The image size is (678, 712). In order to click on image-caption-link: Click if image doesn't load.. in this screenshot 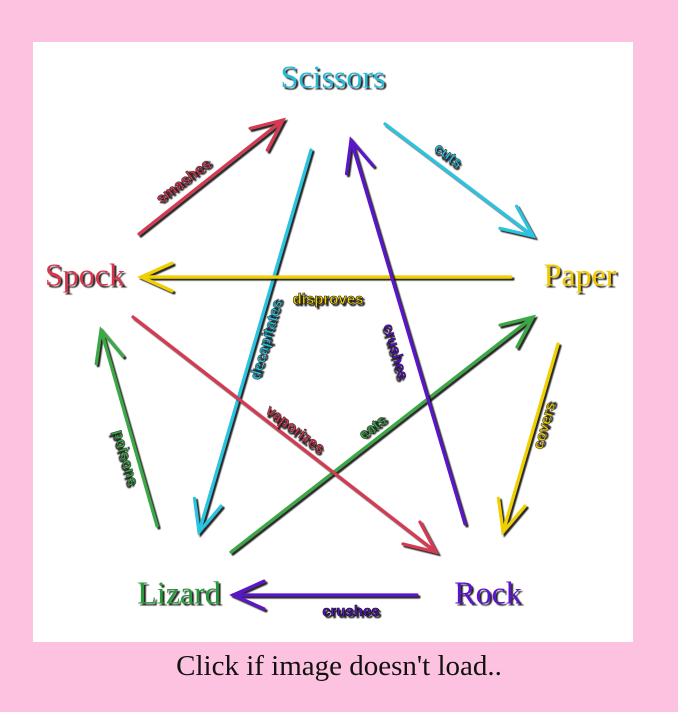, I will do `click(339, 666)`.